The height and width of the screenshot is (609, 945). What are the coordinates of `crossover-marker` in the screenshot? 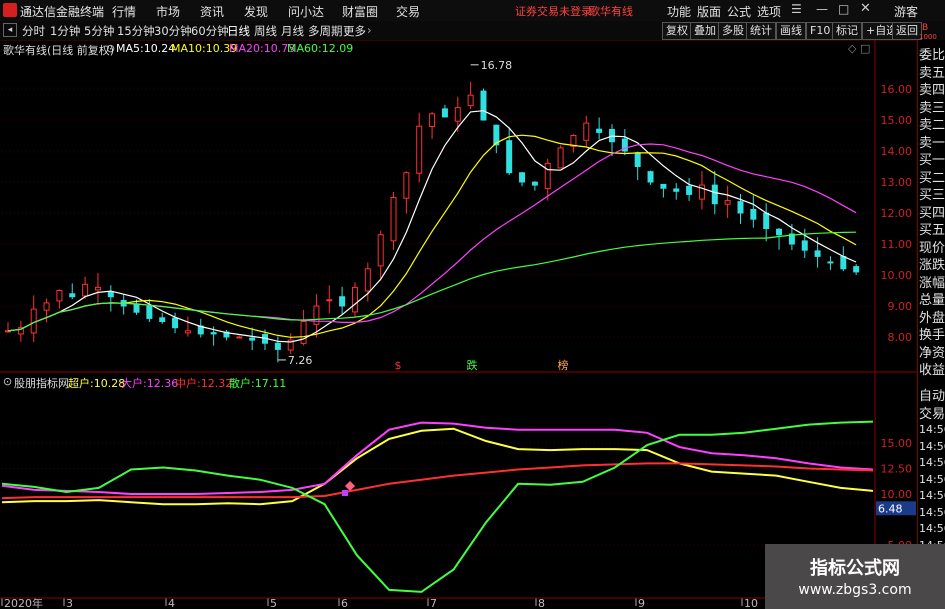 It's located at (350, 486).